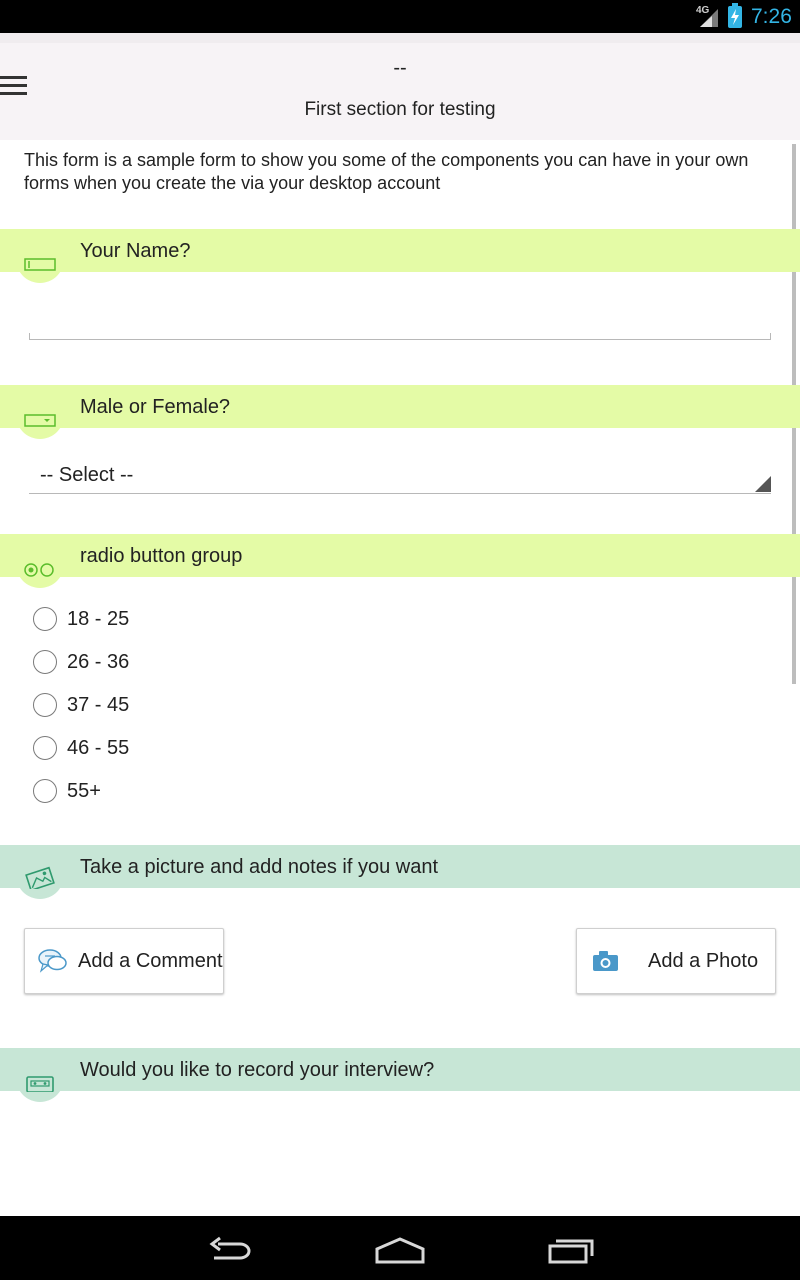  Describe the element at coordinates (40, 564) in the screenshot. I see `radio-group-icon` at that location.